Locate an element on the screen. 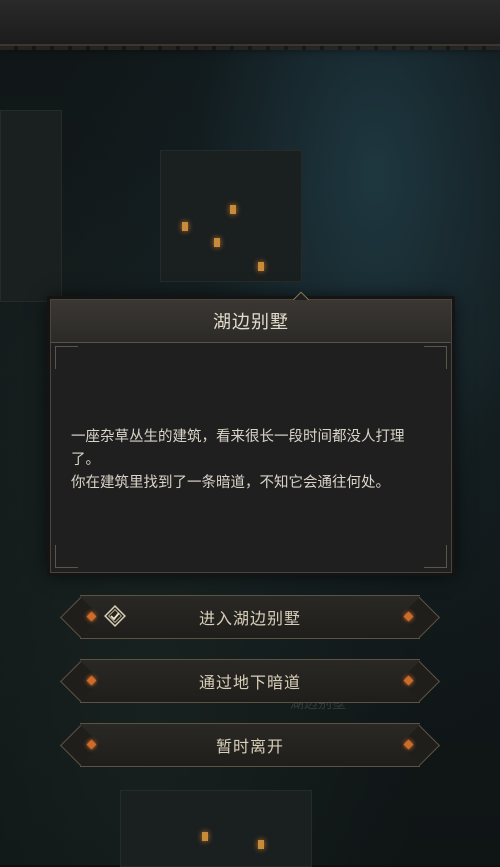 The width and height of the screenshot is (500, 867). option-label: 通过地下暗道 is located at coordinates (249, 682).